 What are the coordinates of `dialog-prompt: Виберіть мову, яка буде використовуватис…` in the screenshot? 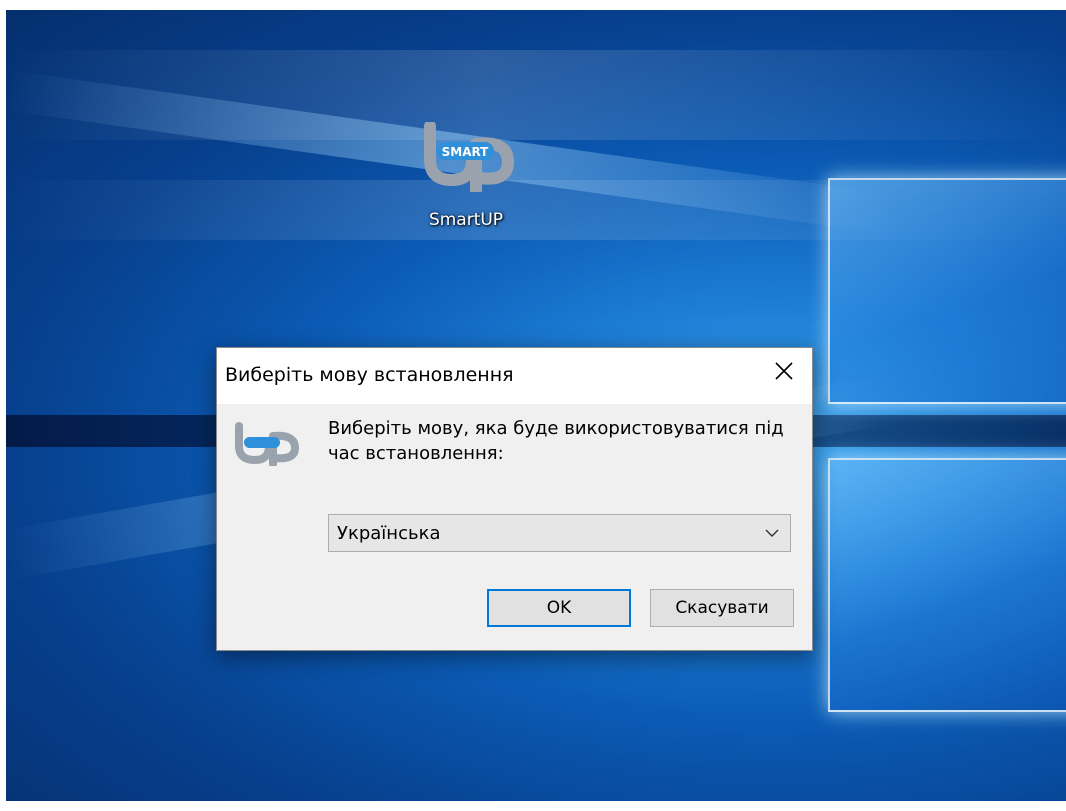 It's located at (556, 441).